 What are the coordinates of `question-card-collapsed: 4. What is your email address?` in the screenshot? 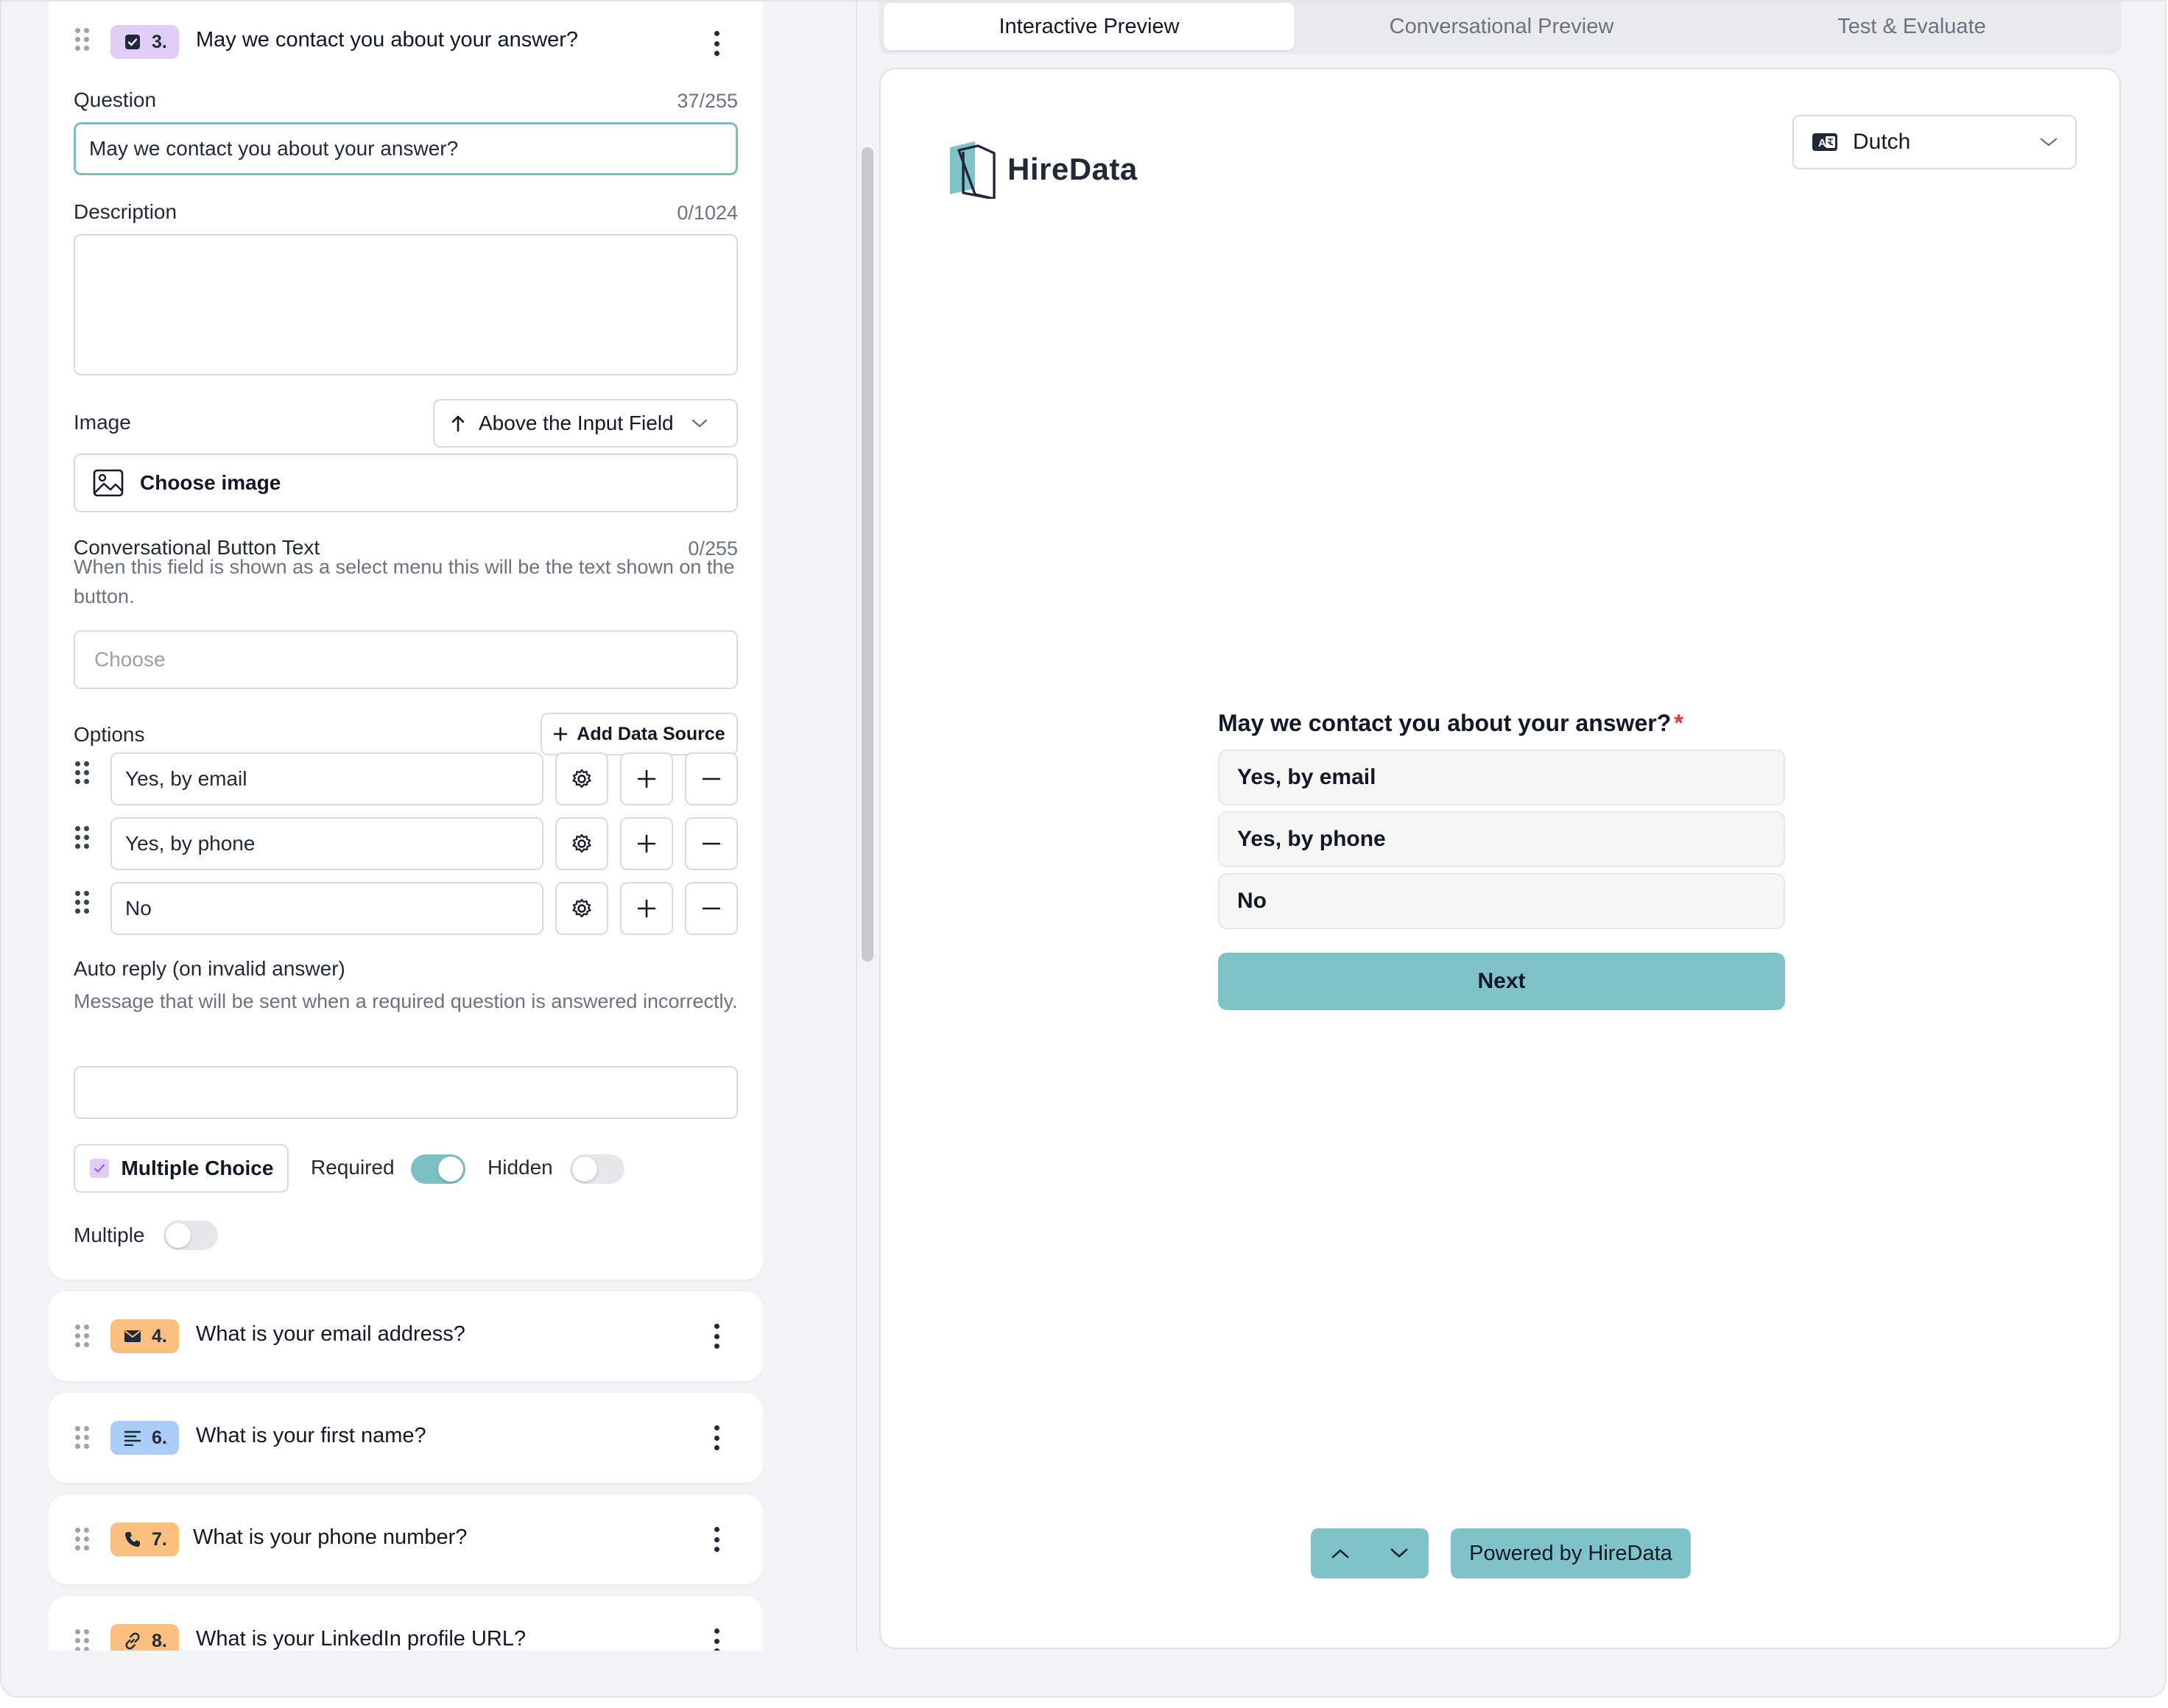 It's located at (406, 1336).